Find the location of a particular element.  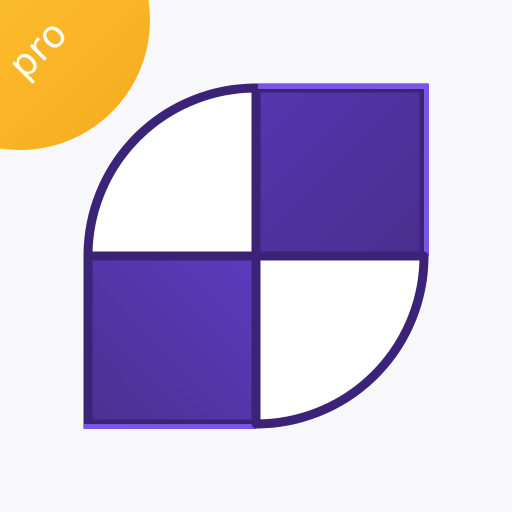

tile-bottom-left-highlight is located at coordinates (170, 426).